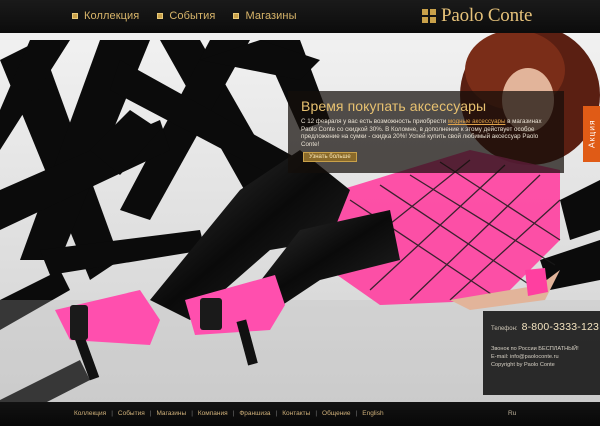 This screenshot has height=426, width=600. I want to click on free-call-text: Звонок по России БЕСПЛАТНЫЙ!, so click(535, 349).